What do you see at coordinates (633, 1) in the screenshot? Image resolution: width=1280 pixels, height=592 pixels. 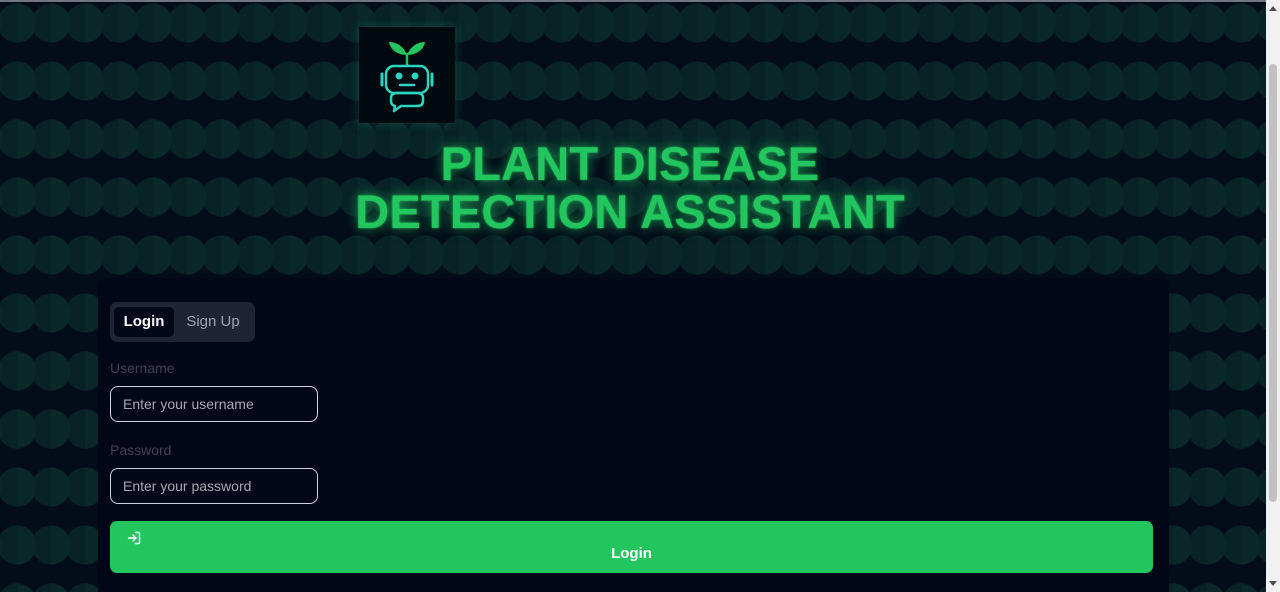 I see `top-divider` at bounding box center [633, 1].